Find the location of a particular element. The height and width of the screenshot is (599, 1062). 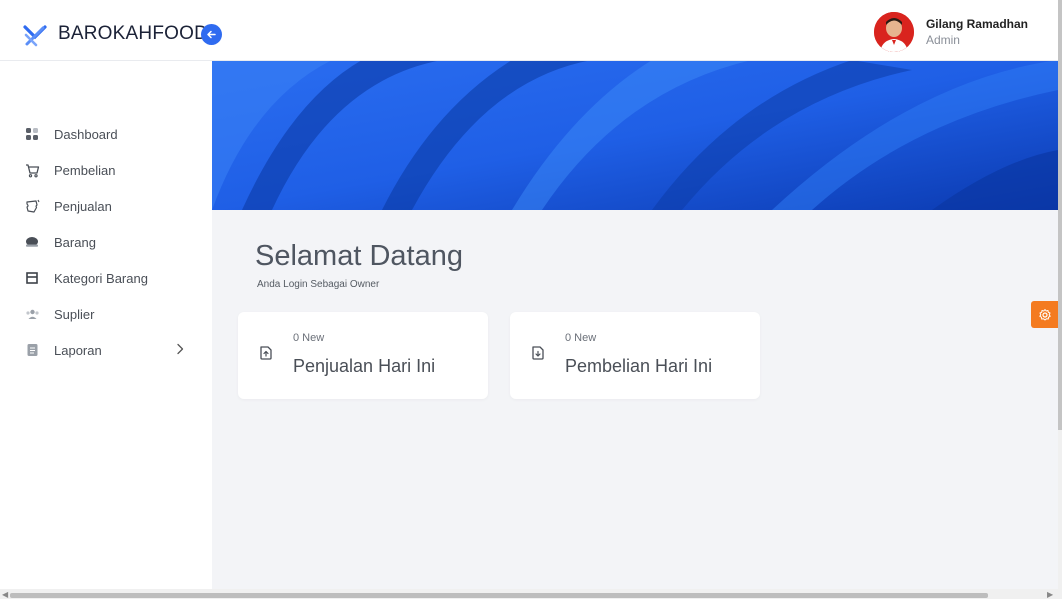

brand: BAROKAHFOOD is located at coordinates (115, 34).